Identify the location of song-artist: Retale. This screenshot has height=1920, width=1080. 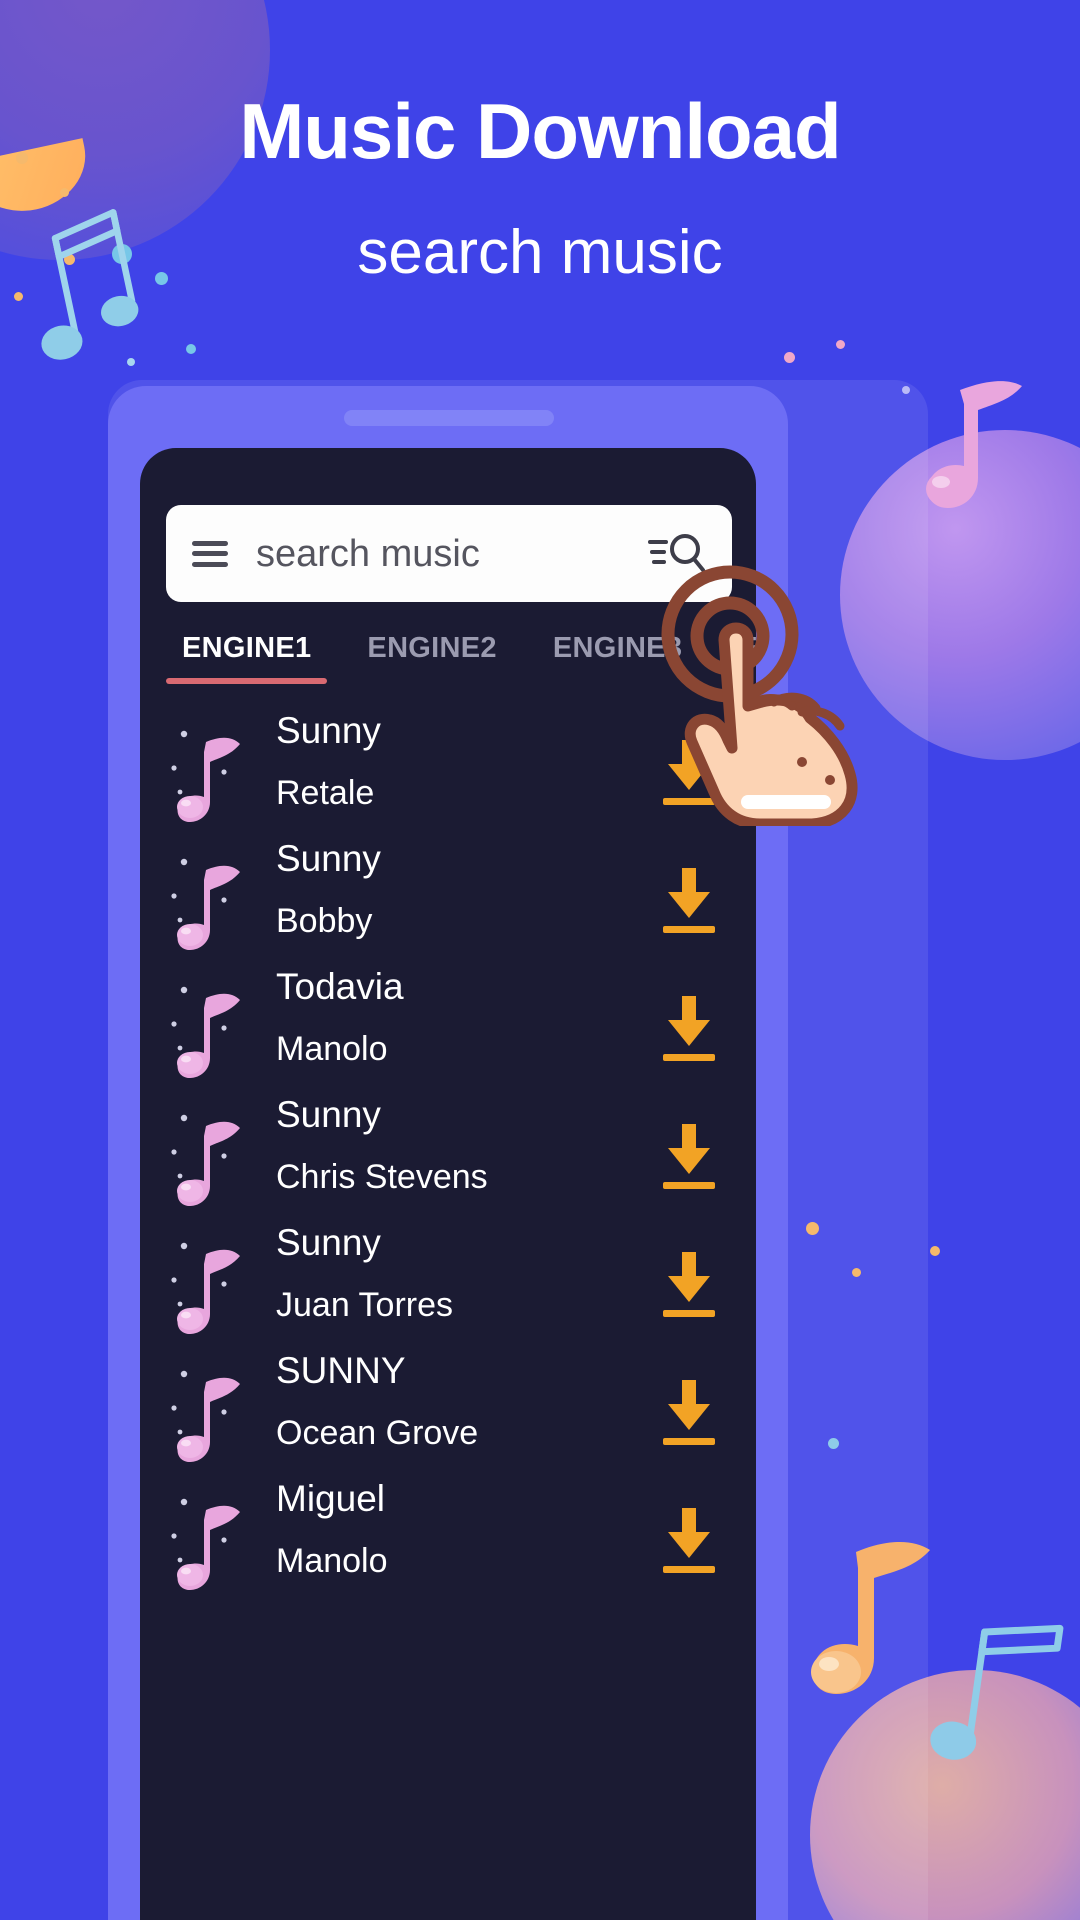
(325, 793).